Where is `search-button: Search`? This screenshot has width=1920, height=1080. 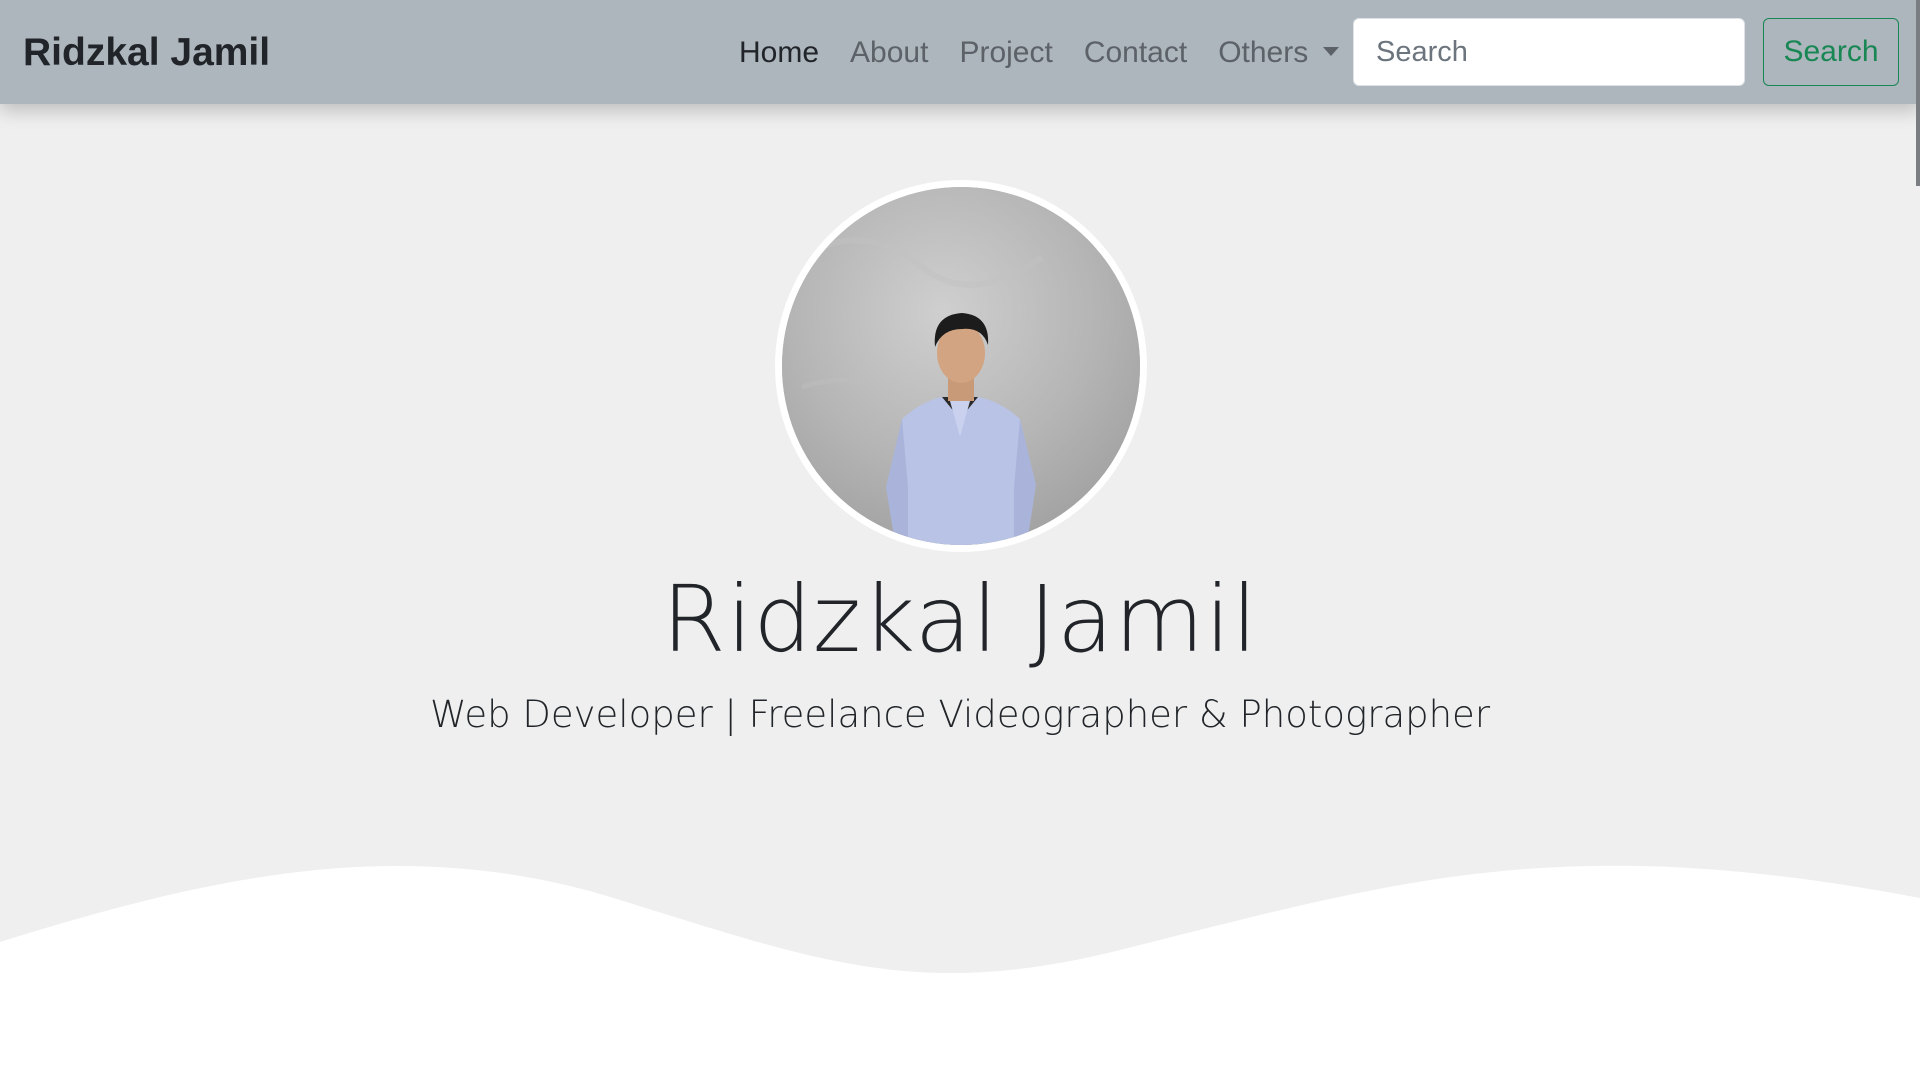 search-button: Search is located at coordinates (1831, 52).